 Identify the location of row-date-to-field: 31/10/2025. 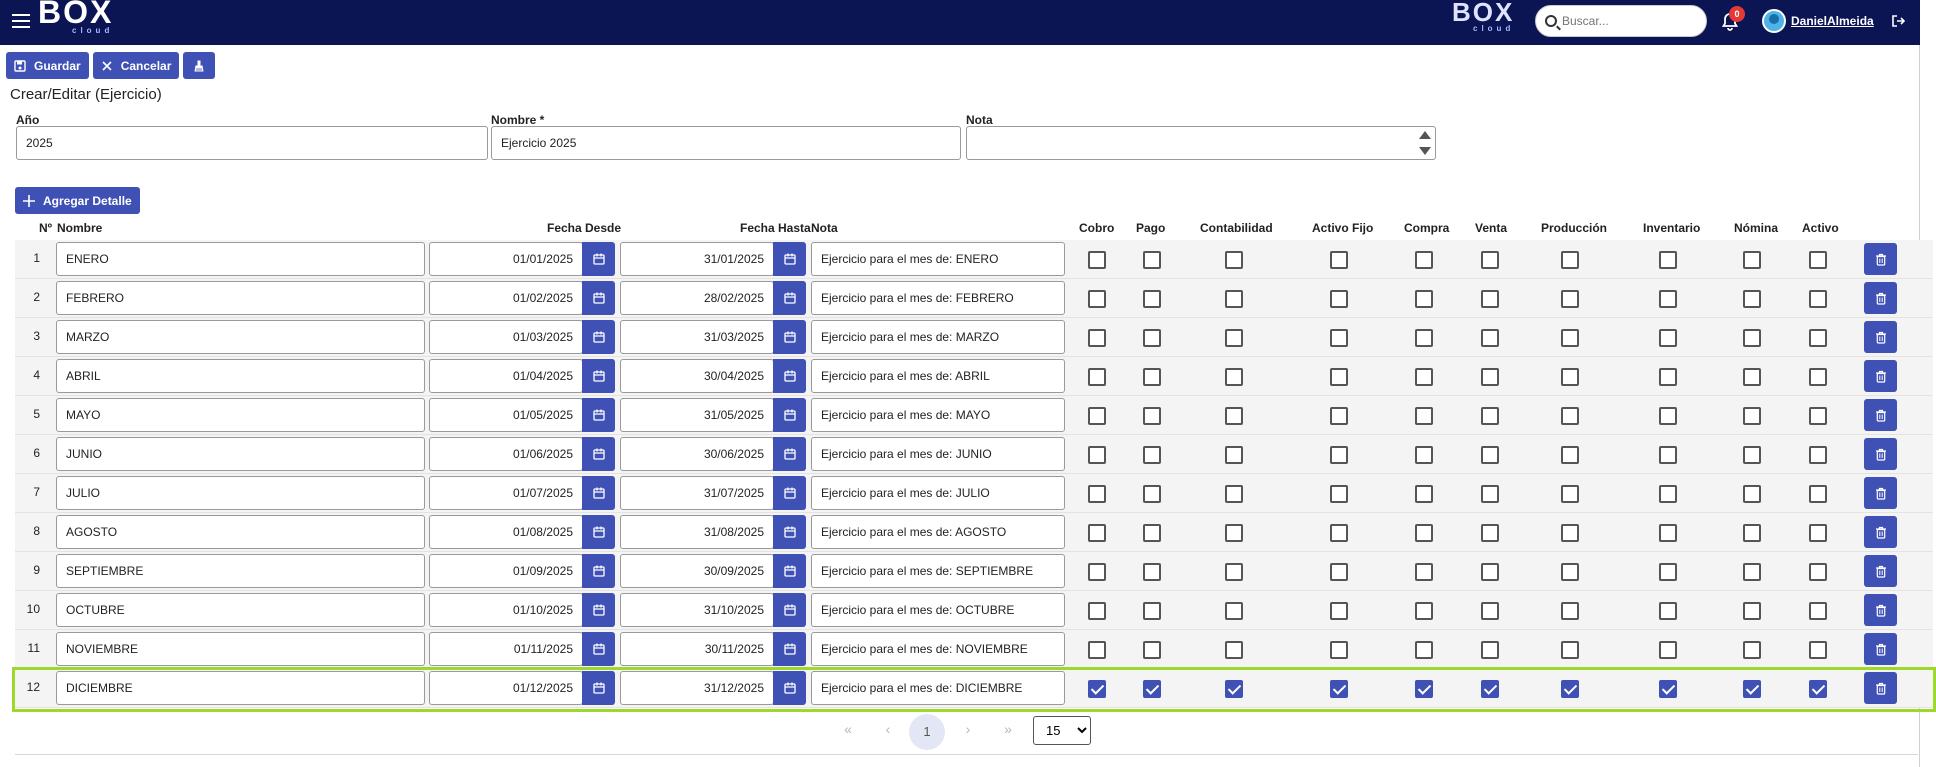
(697, 610).